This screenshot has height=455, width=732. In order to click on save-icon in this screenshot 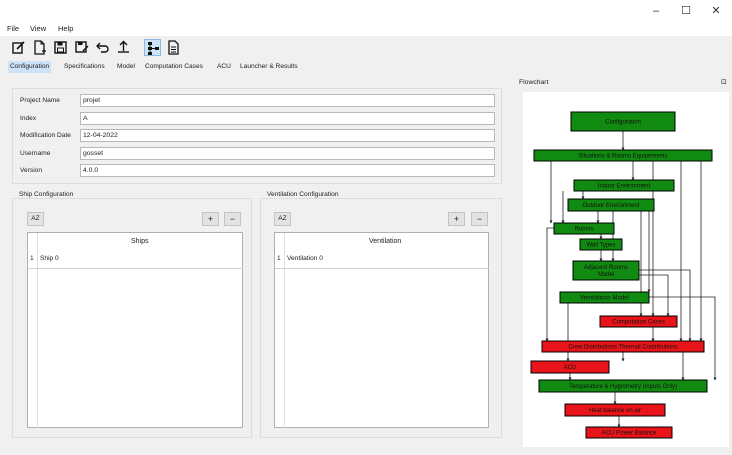, I will do `click(60, 47)`.